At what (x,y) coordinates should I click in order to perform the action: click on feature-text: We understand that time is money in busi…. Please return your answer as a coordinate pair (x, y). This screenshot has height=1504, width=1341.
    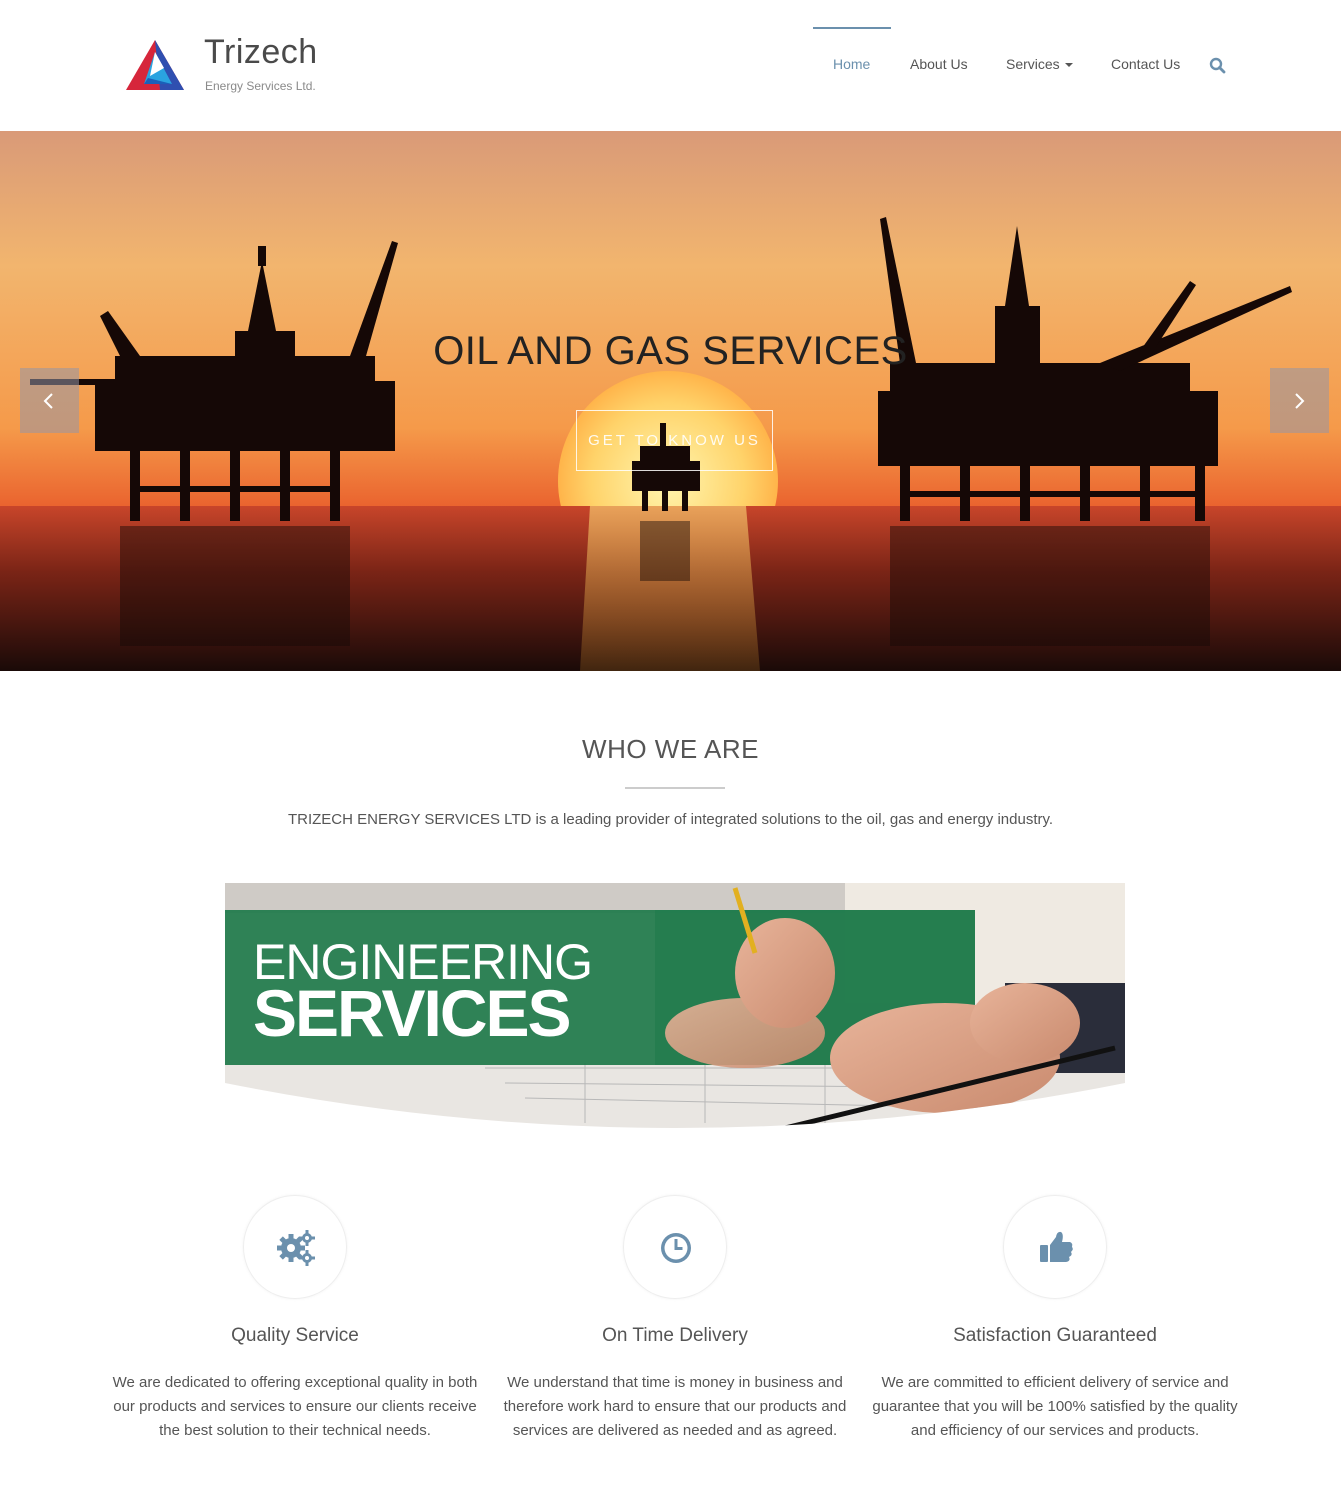
    Looking at the image, I should click on (675, 1406).